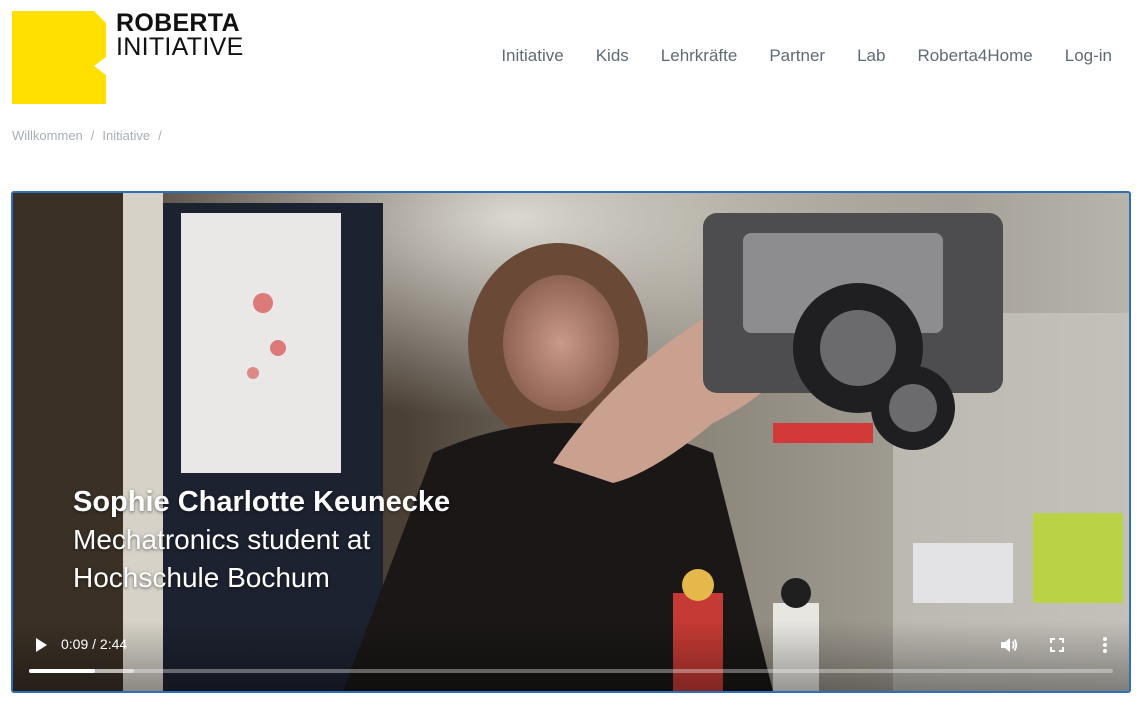  What do you see at coordinates (797, 56) in the screenshot?
I see `nav-item-partner: Partner` at bounding box center [797, 56].